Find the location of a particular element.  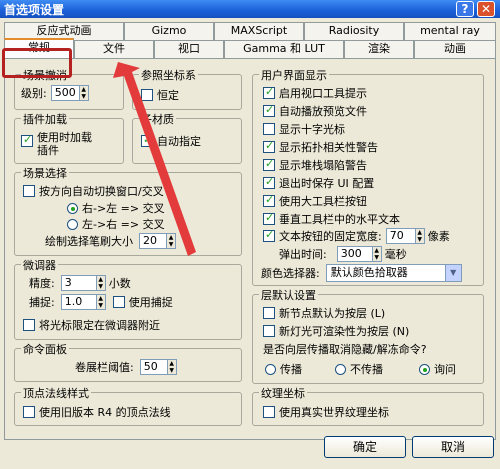

close-button: ✕ is located at coordinates (486, 9).